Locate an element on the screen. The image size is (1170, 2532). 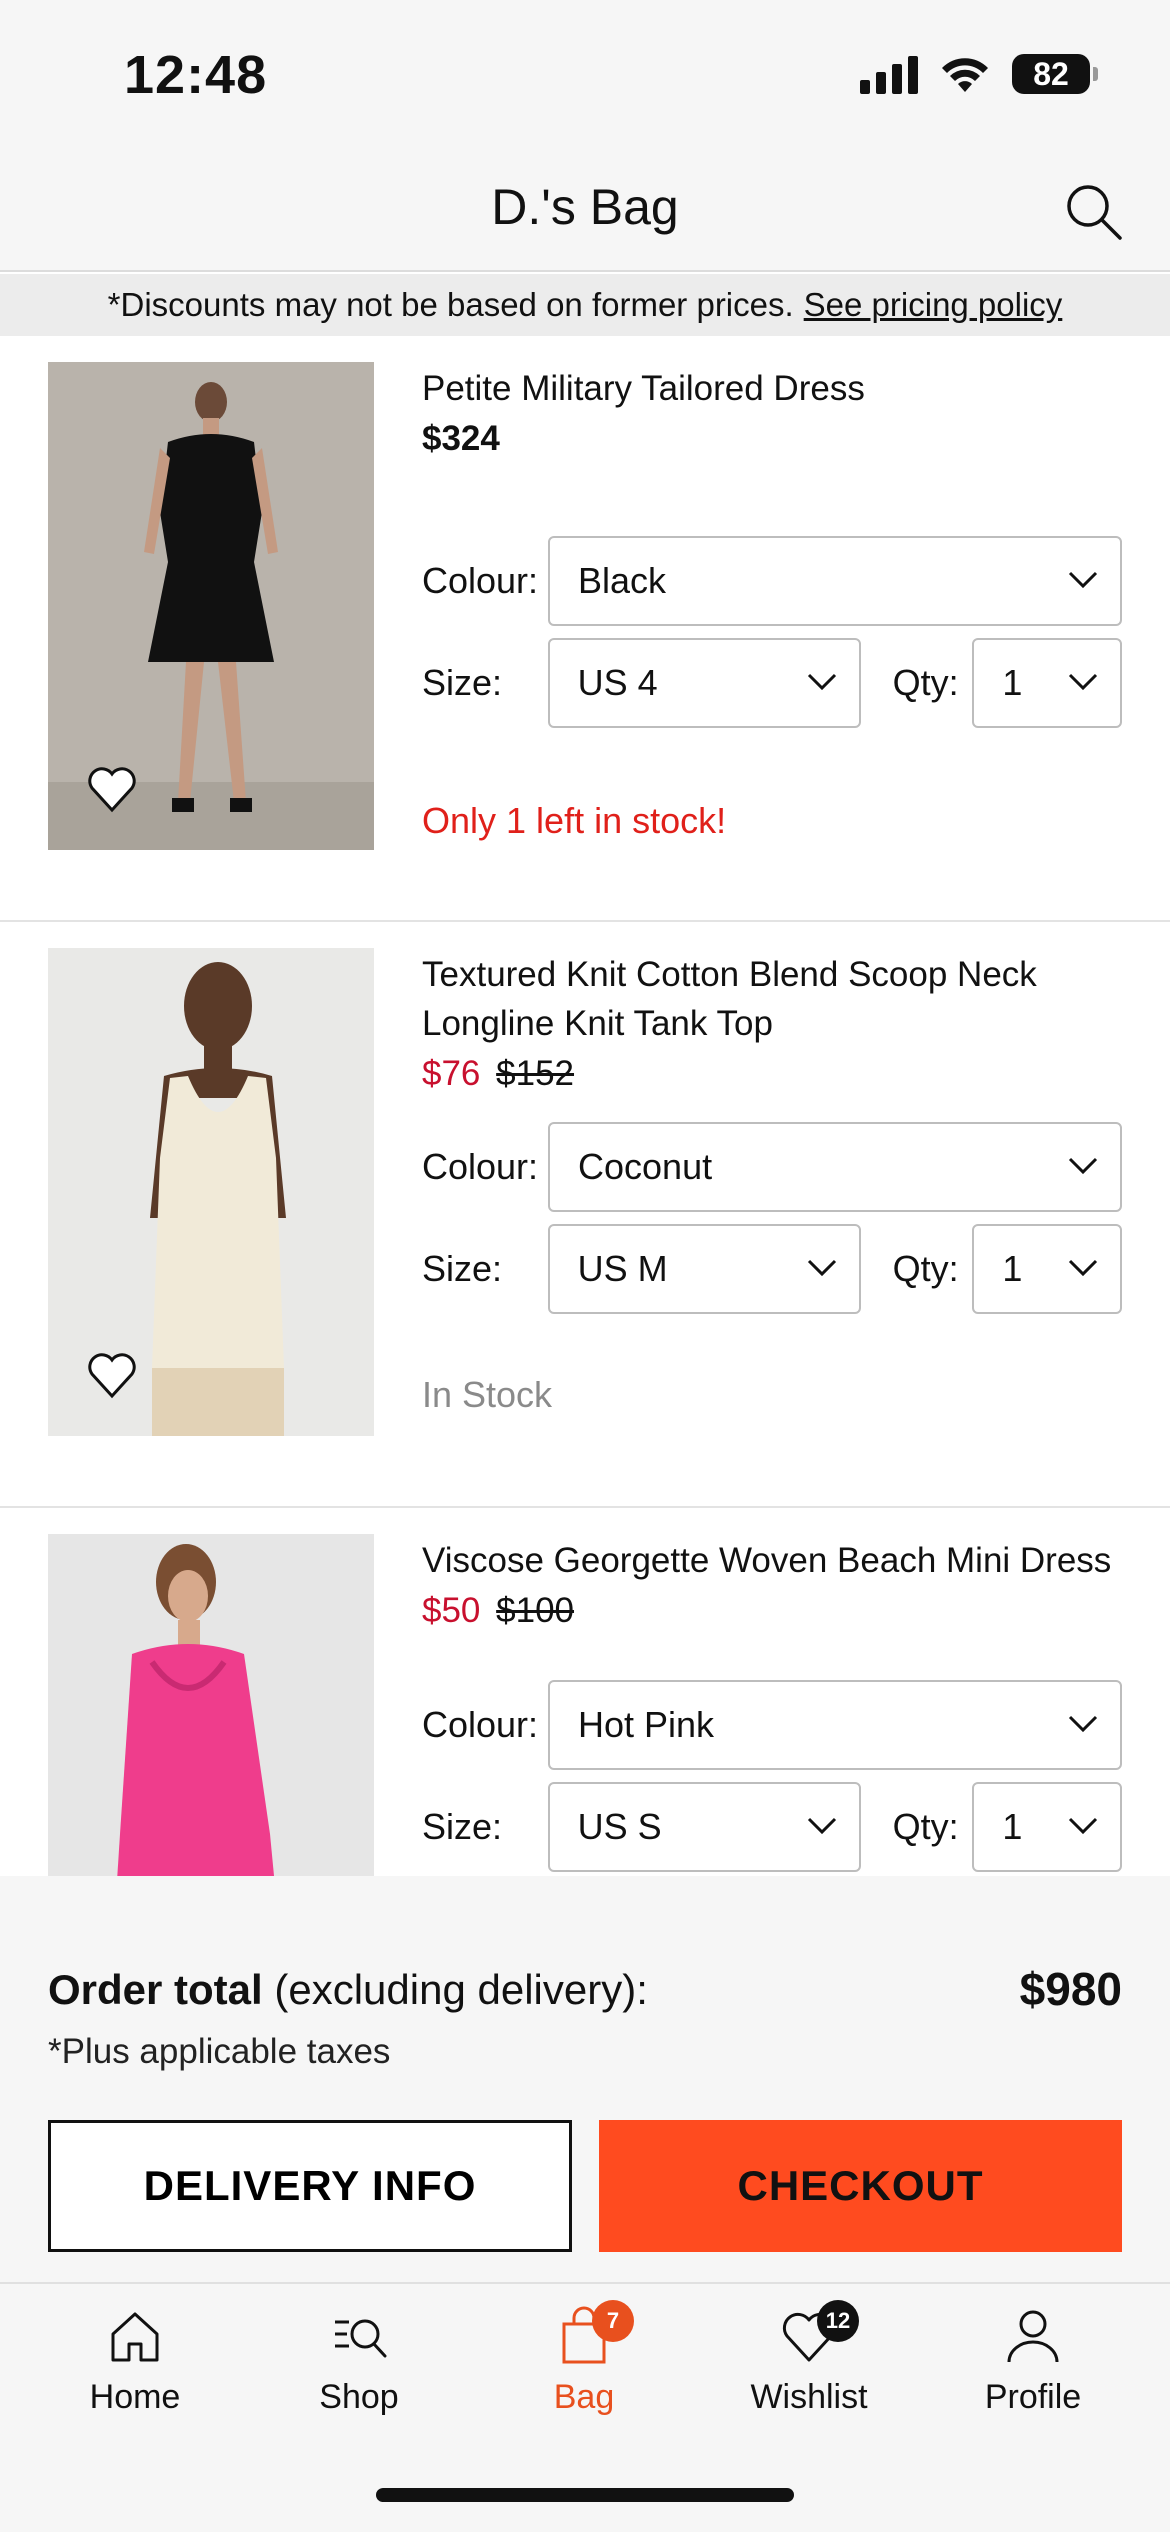
order-total-label: Order total (excluding delivery): is located at coordinates (348, 1990).